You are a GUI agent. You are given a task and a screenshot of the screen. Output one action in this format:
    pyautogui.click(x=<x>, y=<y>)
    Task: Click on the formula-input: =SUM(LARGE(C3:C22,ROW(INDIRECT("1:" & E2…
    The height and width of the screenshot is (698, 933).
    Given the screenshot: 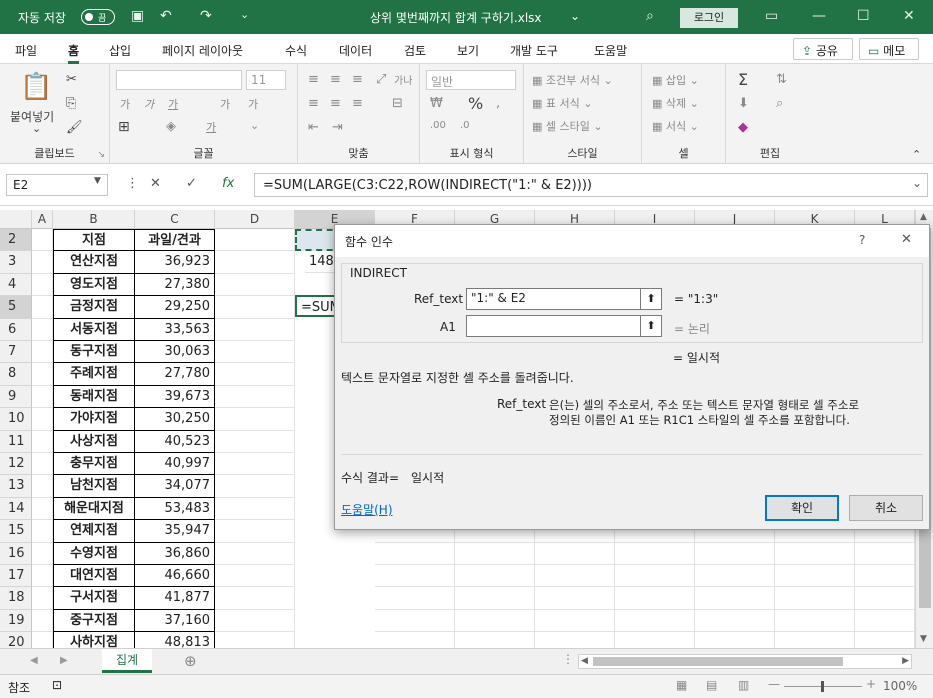 What is the action you would take?
    pyautogui.click(x=591, y=185)
    